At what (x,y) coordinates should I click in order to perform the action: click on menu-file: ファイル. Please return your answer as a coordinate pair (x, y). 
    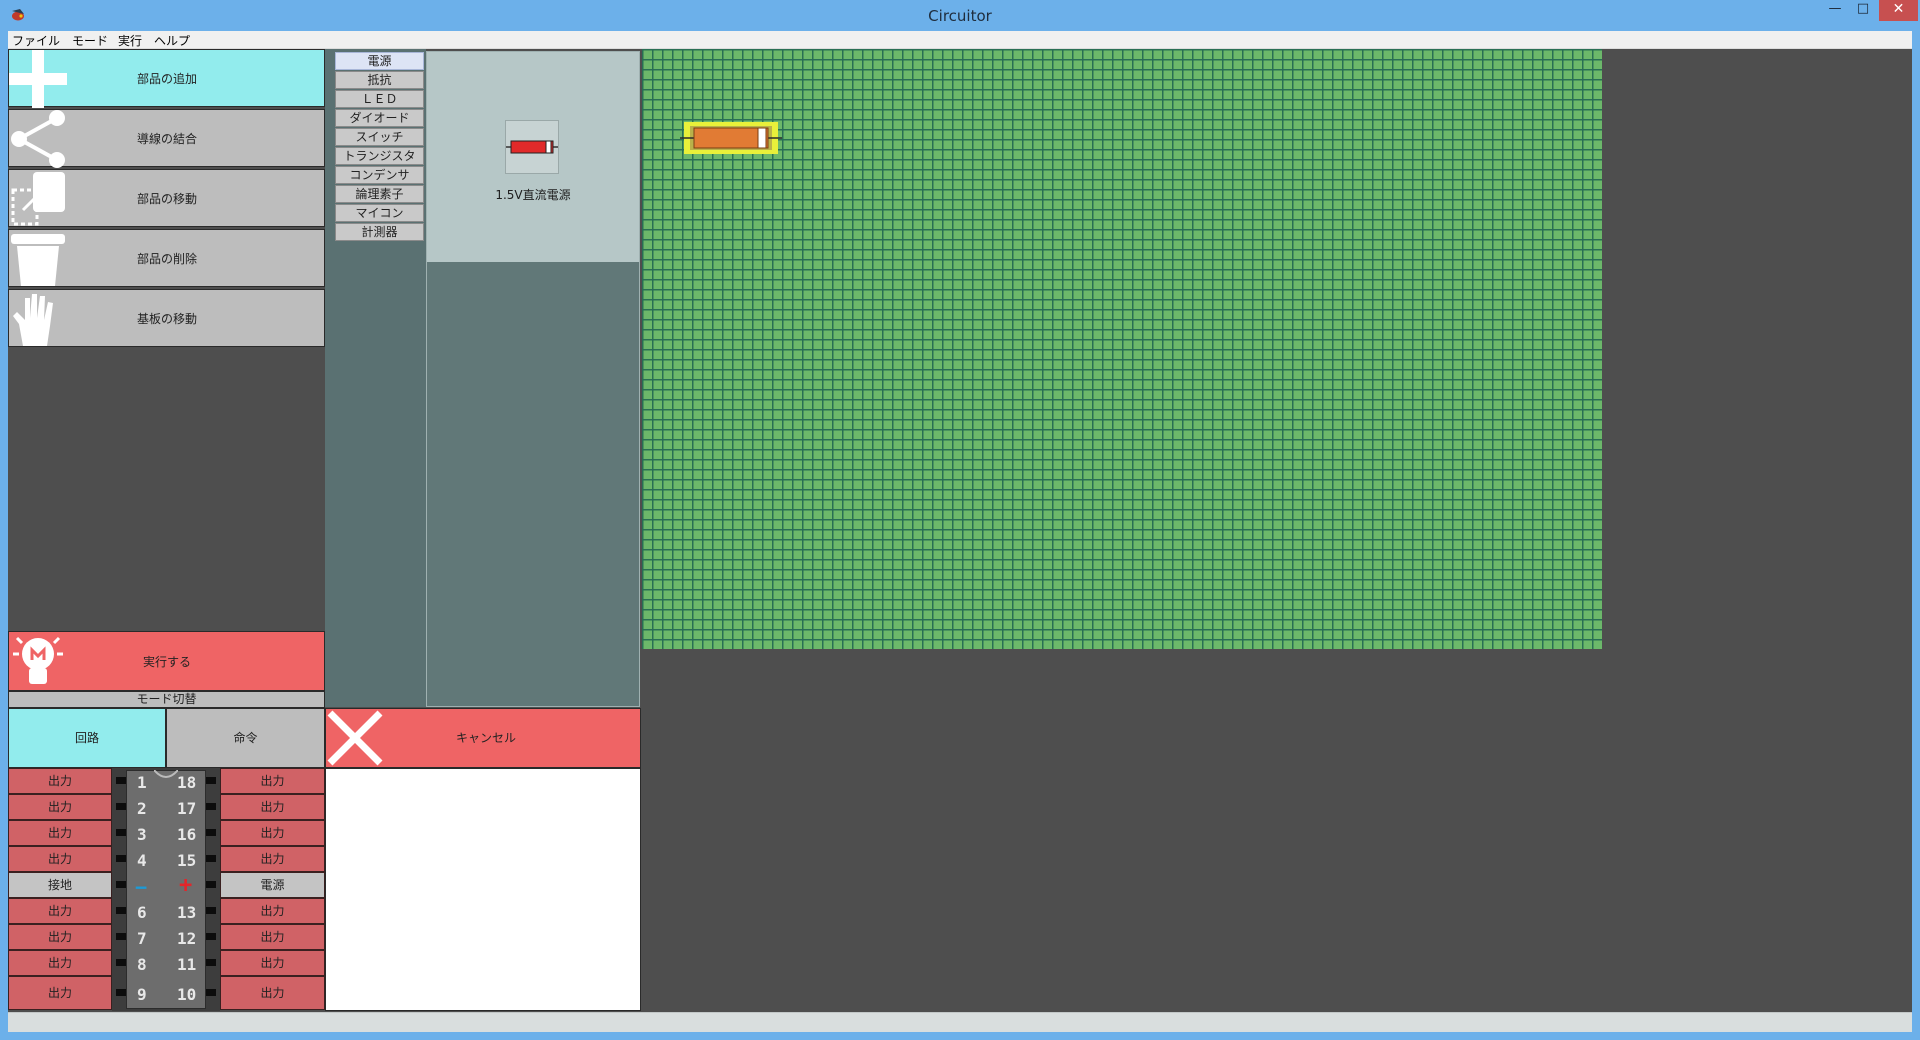
    Looking at the image, I should click on (36, 40).